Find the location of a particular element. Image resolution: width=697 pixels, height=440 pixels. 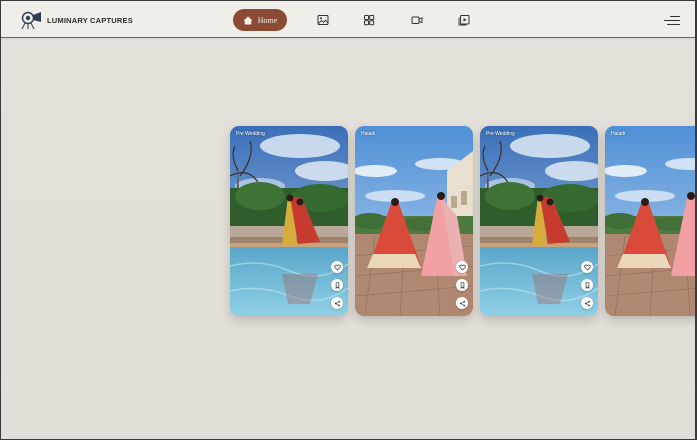

card-photo is located at coordinates (650, 221).